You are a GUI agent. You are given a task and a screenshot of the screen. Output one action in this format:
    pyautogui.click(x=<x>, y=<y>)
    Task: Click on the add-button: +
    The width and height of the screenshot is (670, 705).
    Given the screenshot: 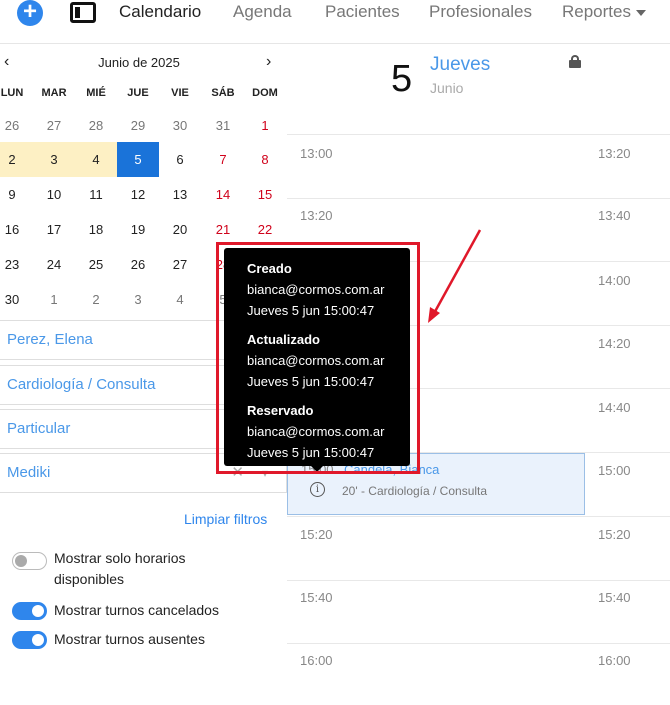 What is the action you would take?
    pyautogui.click(x=30, y=13)
    